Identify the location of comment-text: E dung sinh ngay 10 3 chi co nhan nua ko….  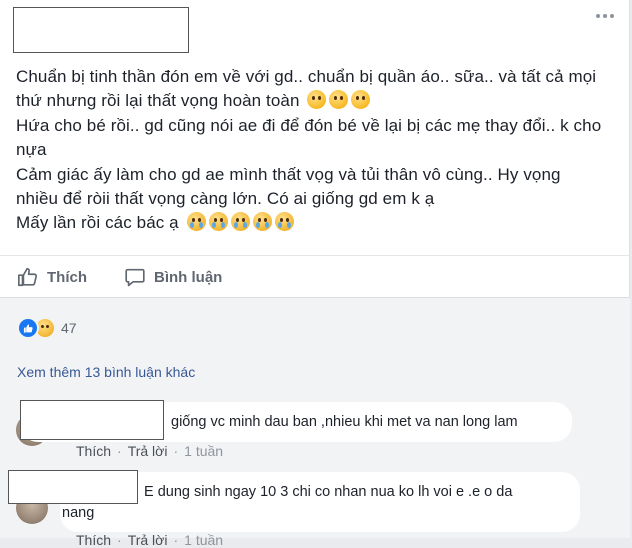
(328, 492).